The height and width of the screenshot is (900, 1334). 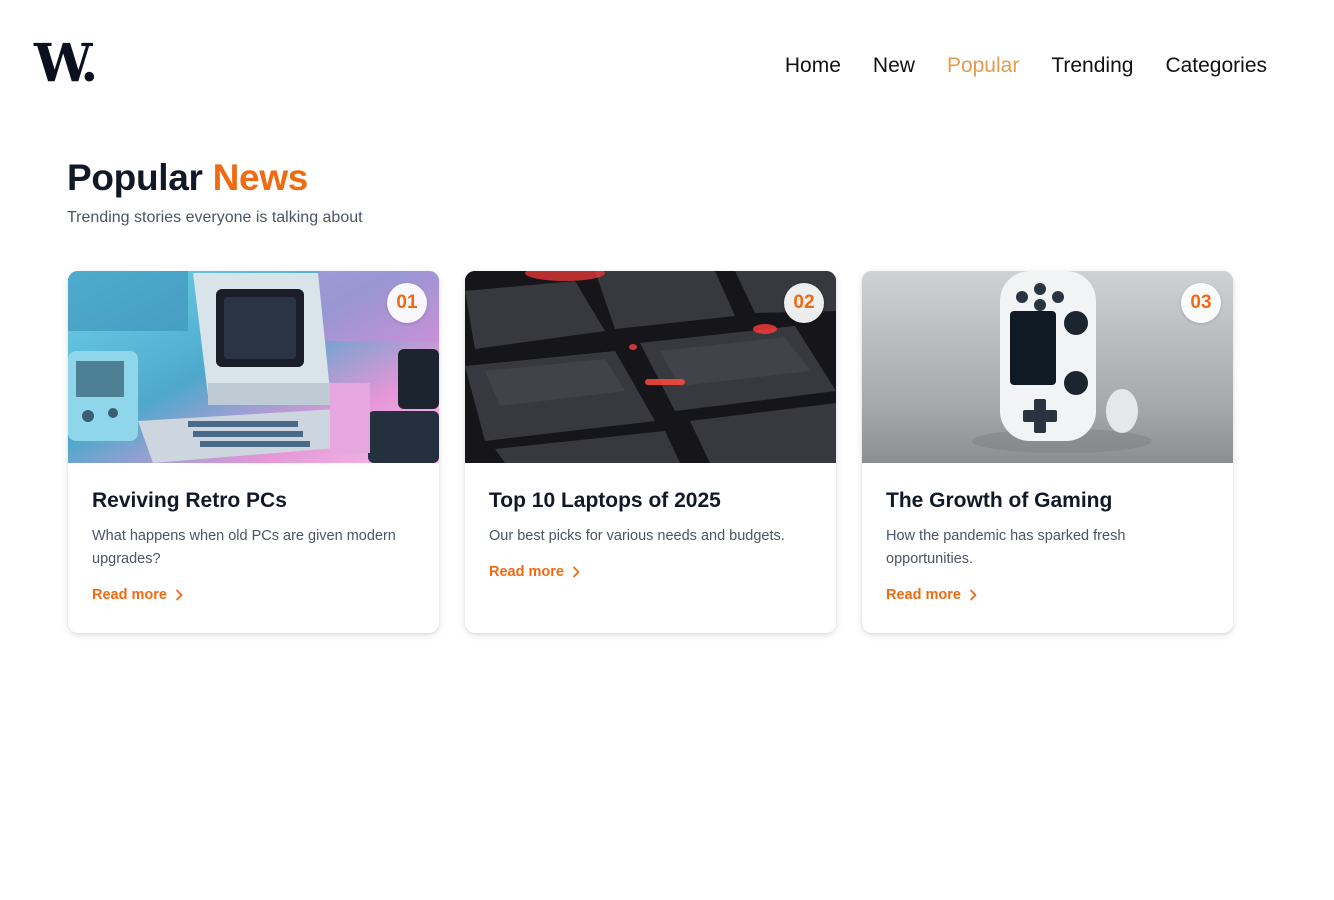 I want to click on game-controller-illustration, so click(x=1047, y=367).